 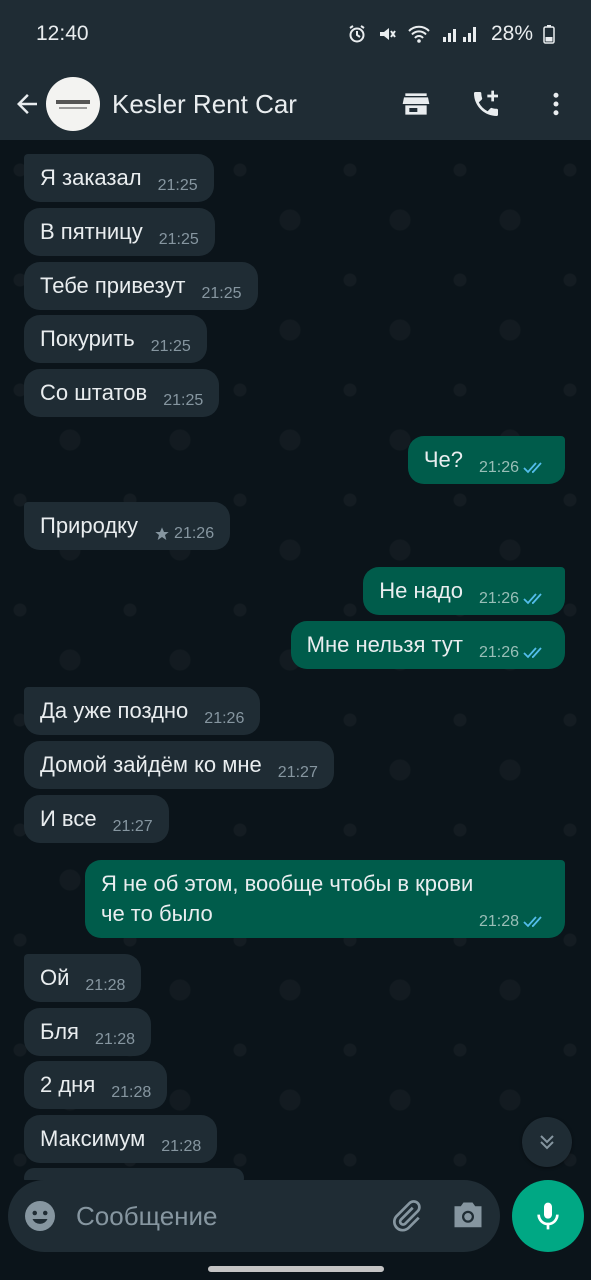 What do you see at coordinates (113, 285) in the screenshot?
I see `message-text: Тебе привезут` at bounding box center [113, 285].